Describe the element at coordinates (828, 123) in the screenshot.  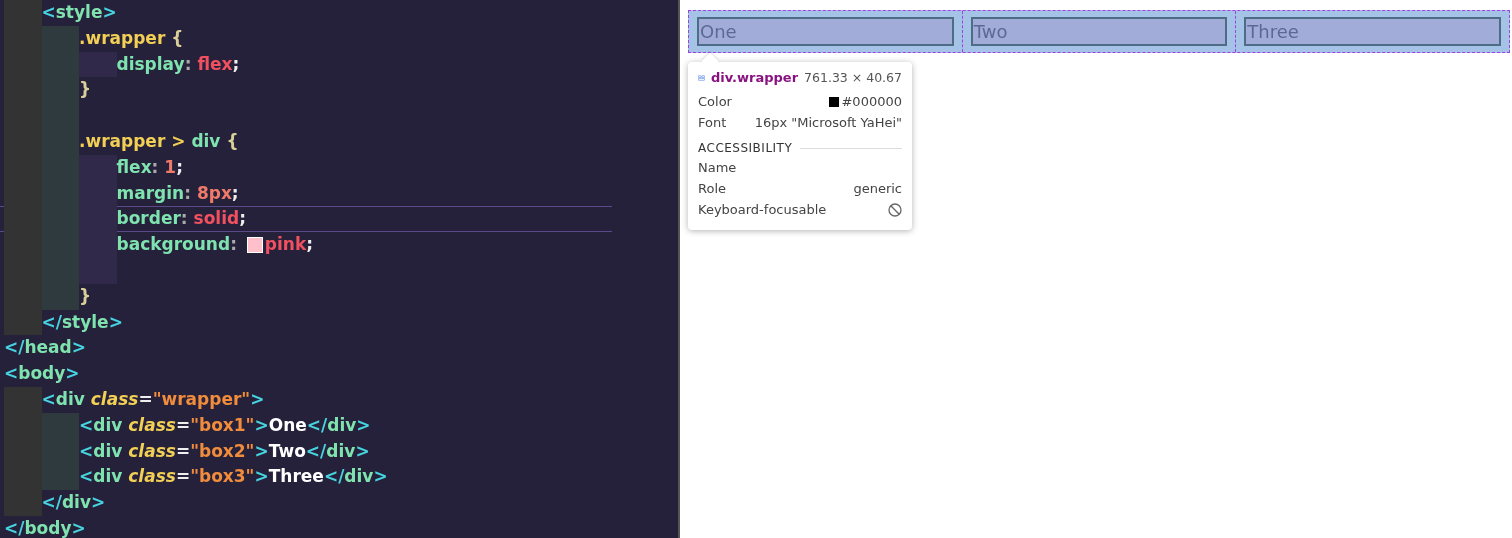
I see `row-value: 16px "Microsoft YaHei"` at that location.